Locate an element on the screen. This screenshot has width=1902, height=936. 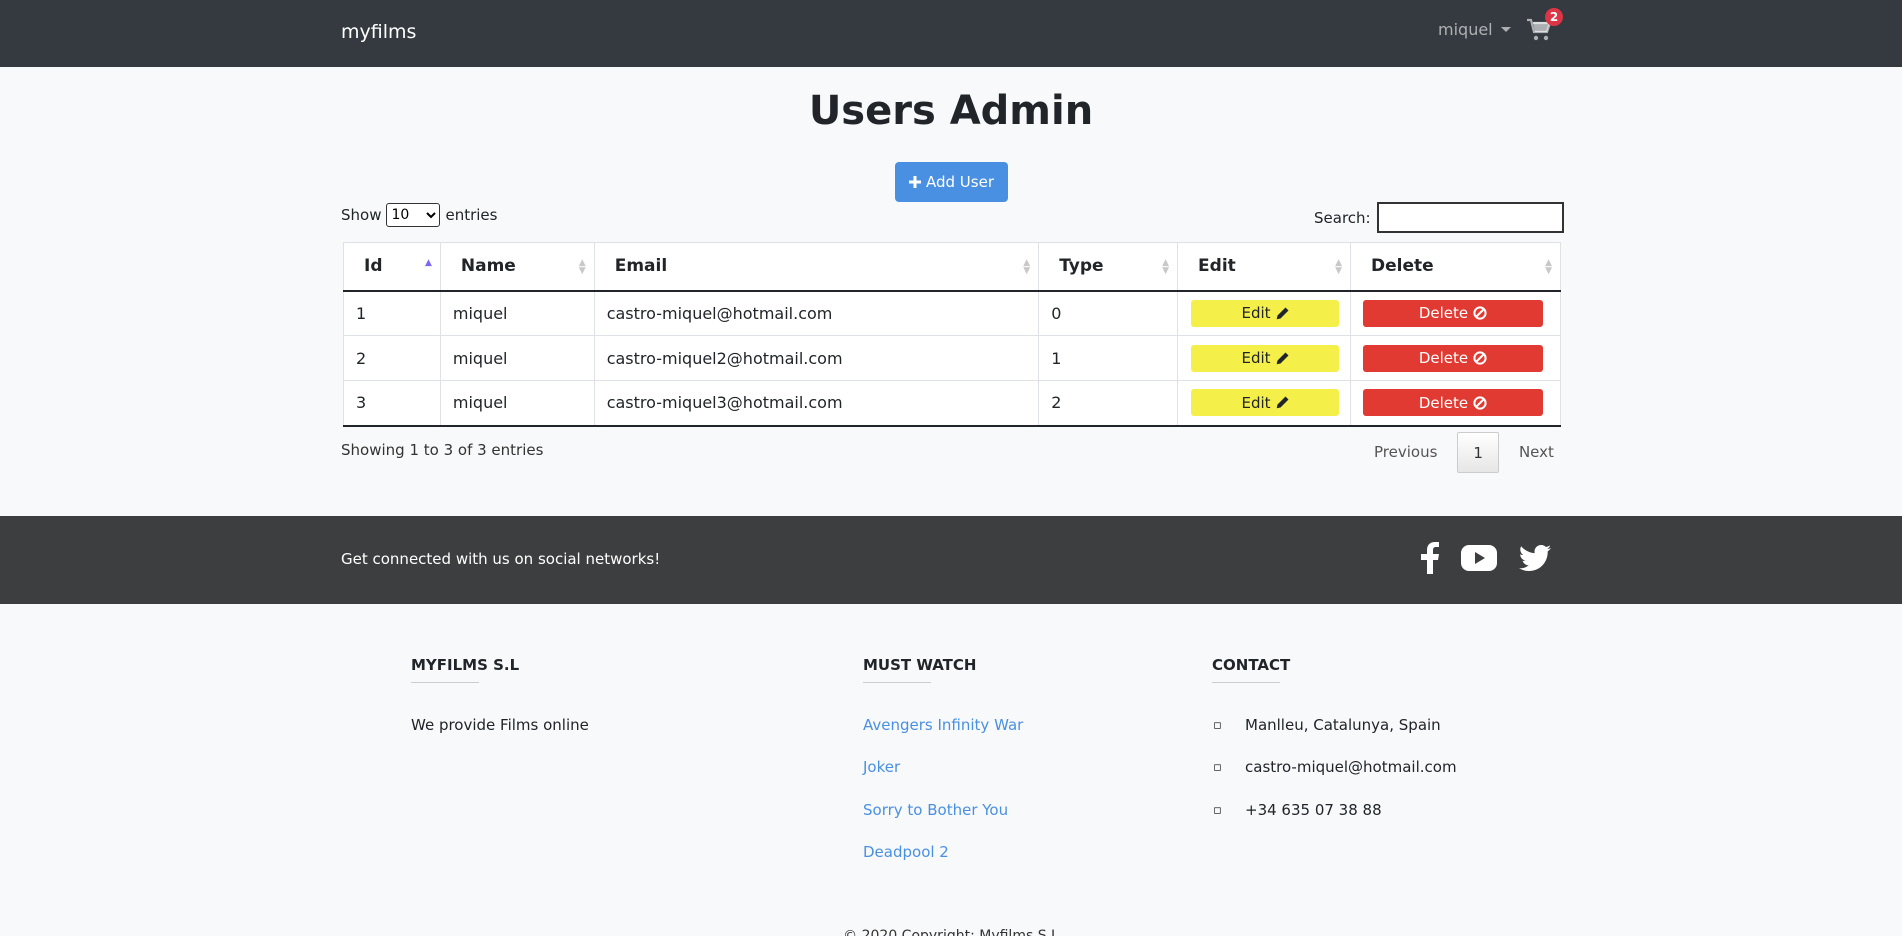
film-link: Avengers Infinity War is located at coordinates (943, 725).